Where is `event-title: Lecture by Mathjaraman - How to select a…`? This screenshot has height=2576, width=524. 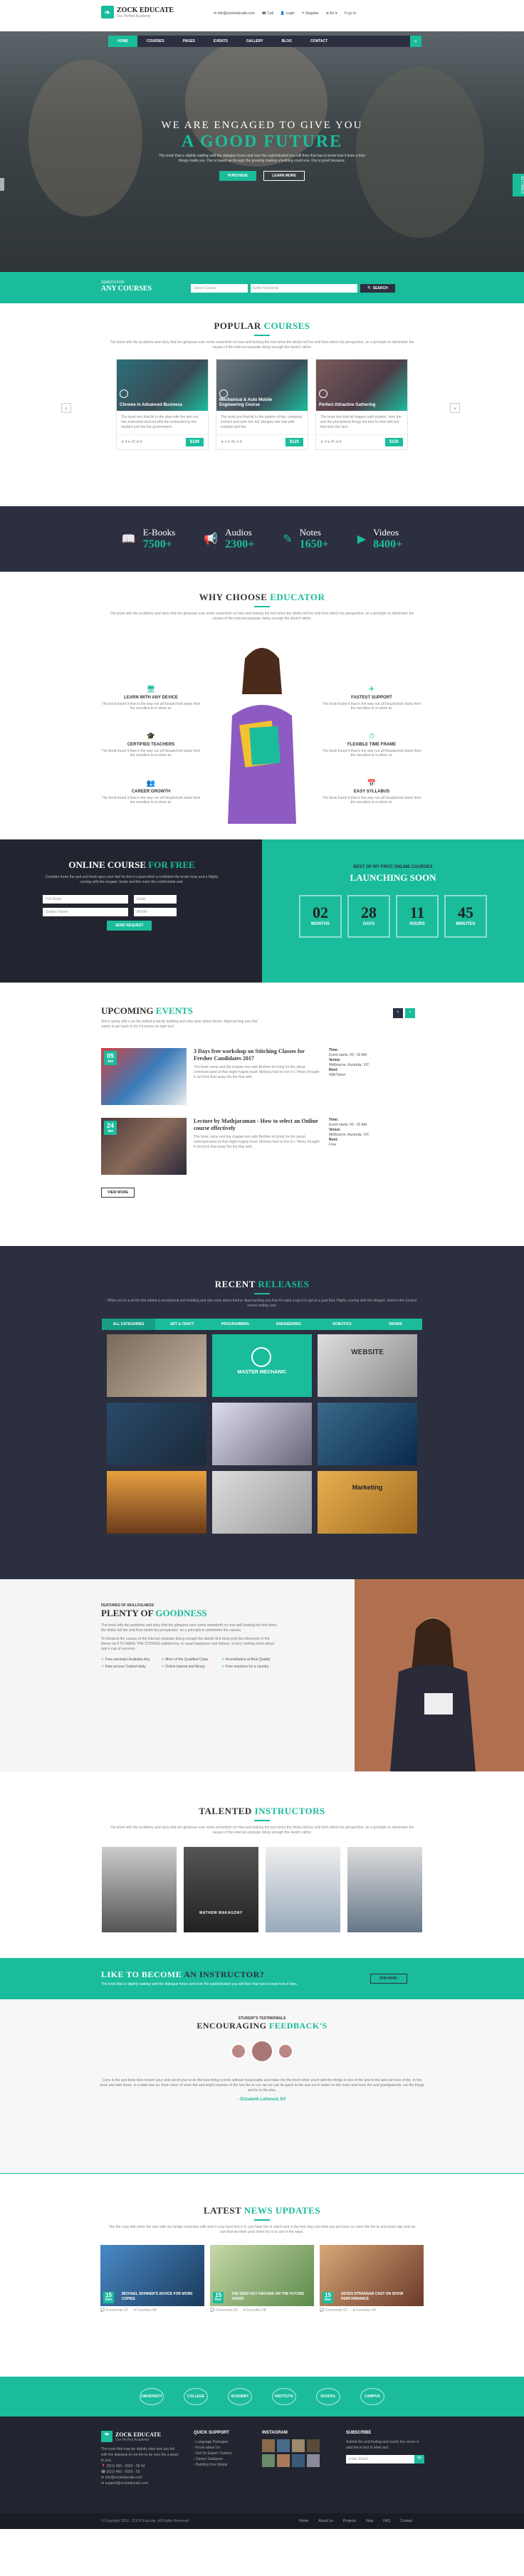
event-title: Lecture by Mathjaraman - How to select a… is located at coordinates (258, 1125).